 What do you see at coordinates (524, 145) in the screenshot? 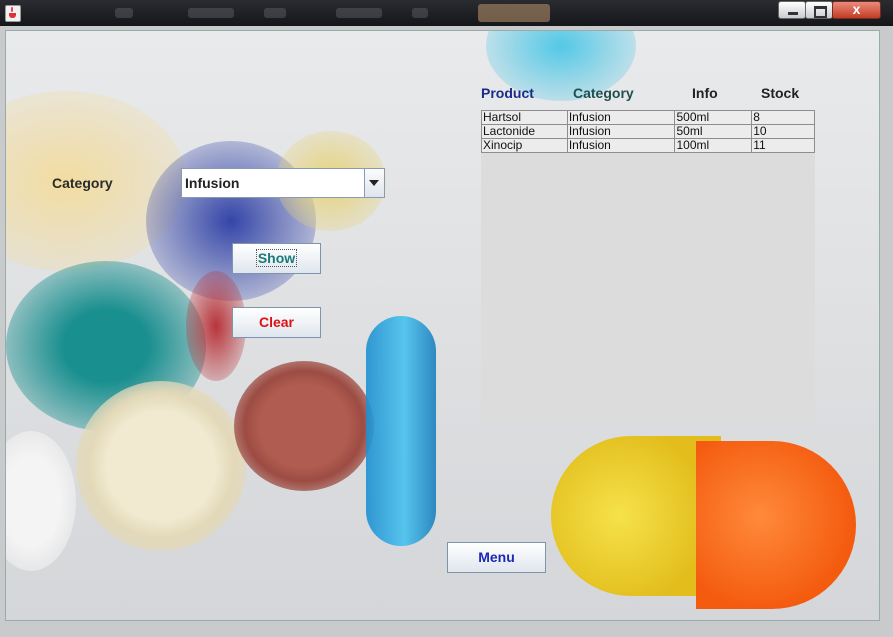
I see `table-cell: Xinocip` at bounding box center [524, 145].